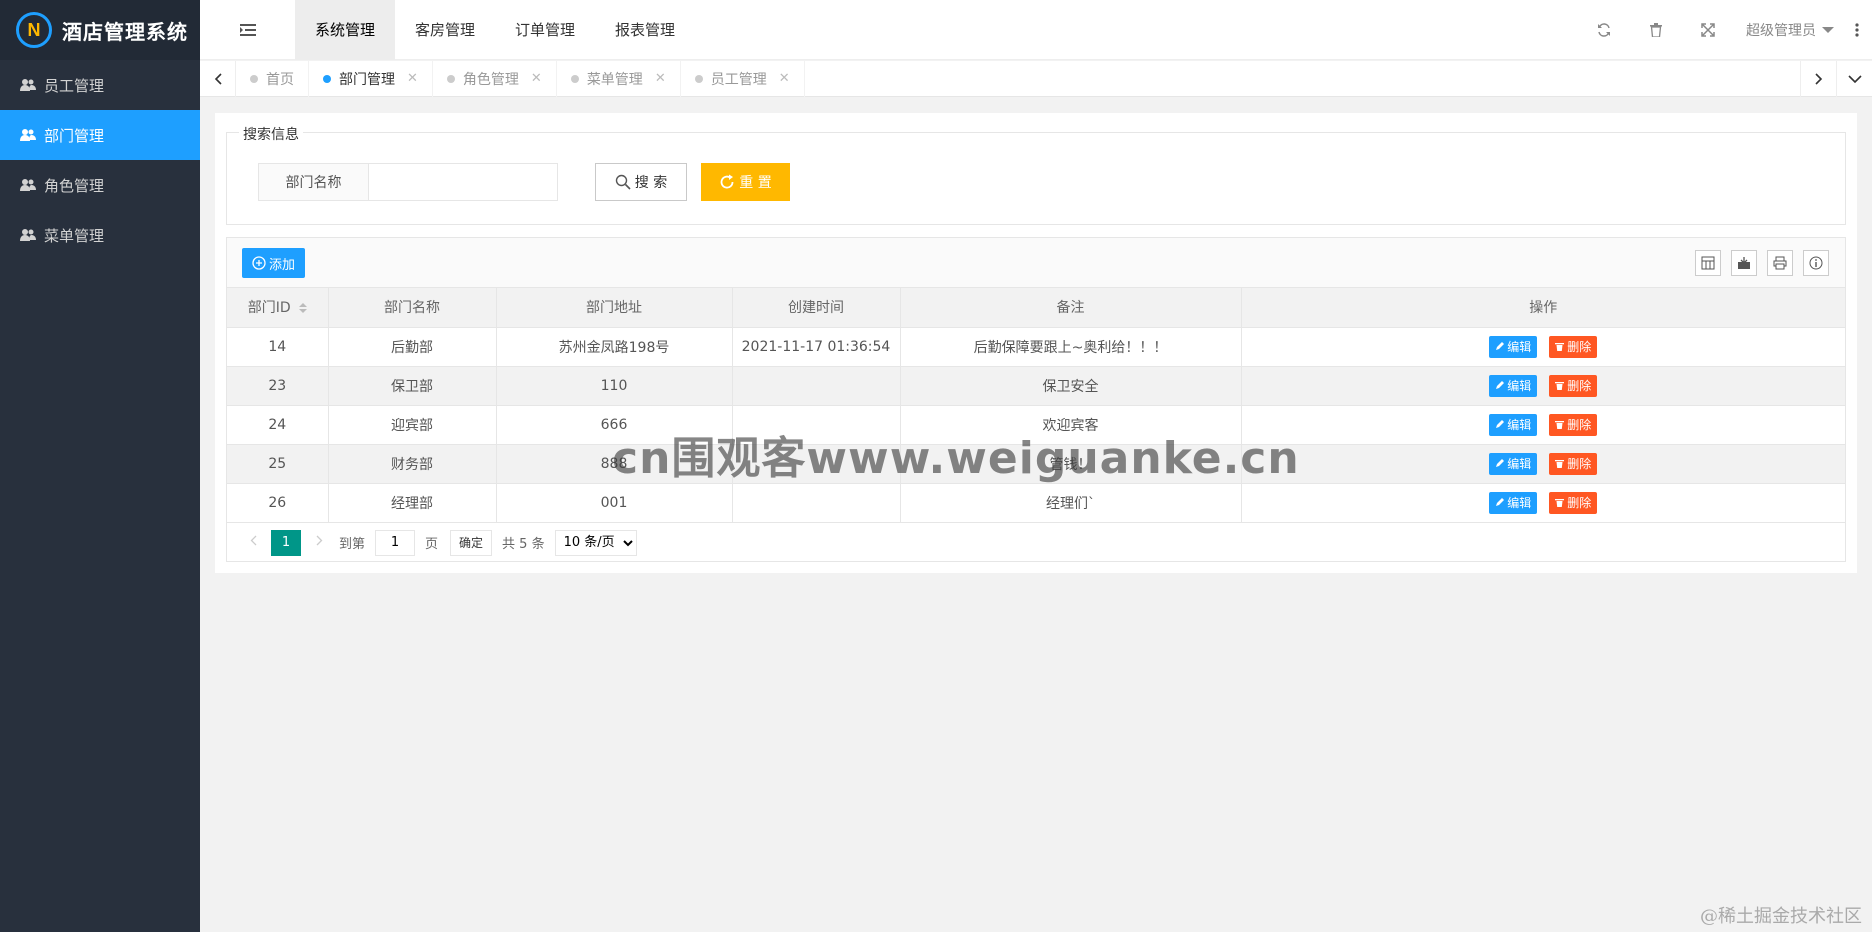 The width and height of the screenshot is (1872, 932). I want to click on top-tab-0: 系统管理, so click(345, 30).